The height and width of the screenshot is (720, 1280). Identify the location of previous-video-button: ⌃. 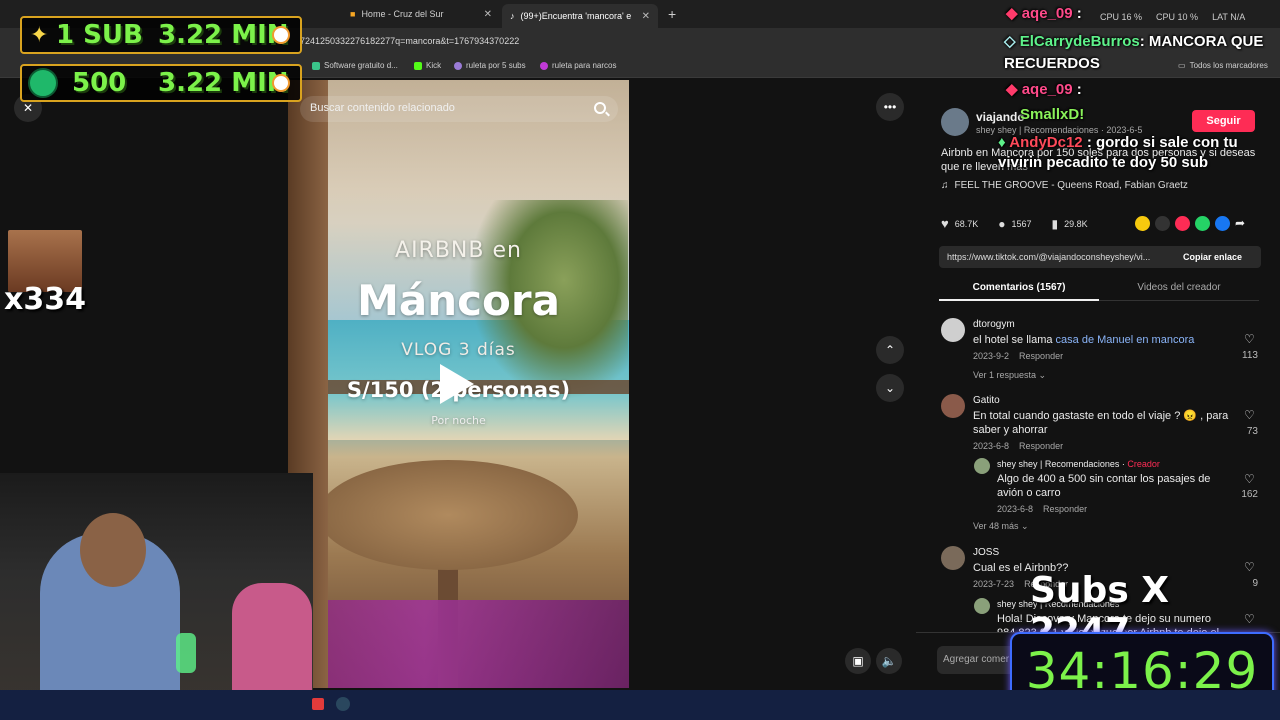
(890, 350).